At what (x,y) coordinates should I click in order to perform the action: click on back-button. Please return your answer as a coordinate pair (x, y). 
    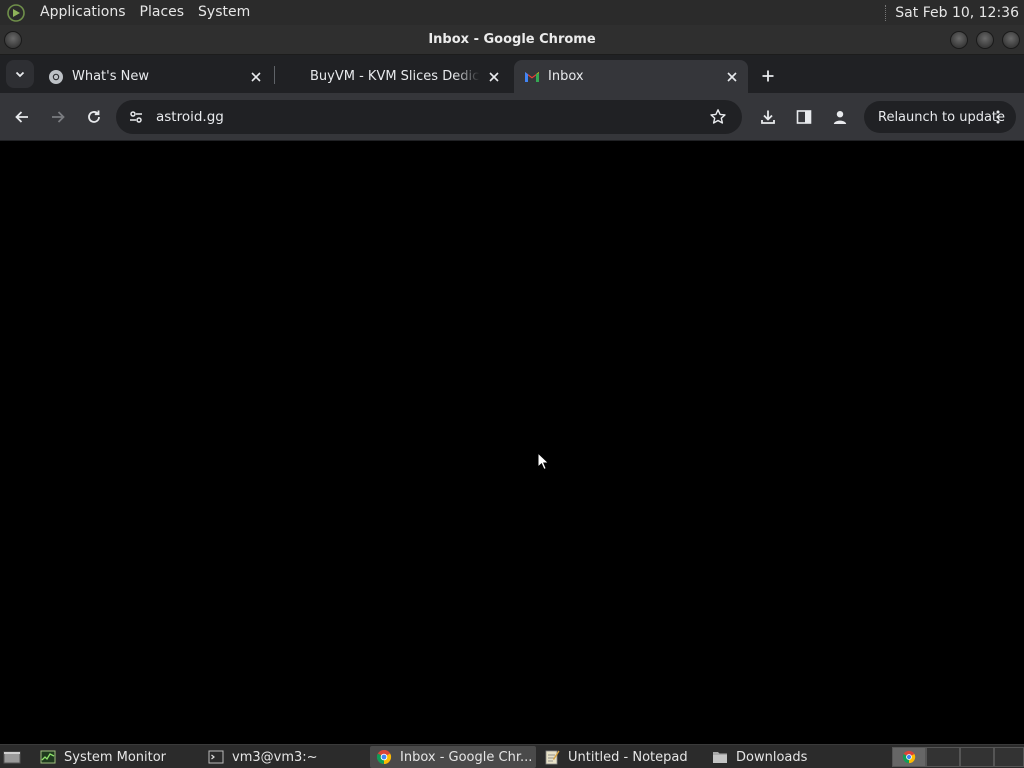
    Looking at the image, I should click on (22, 117).